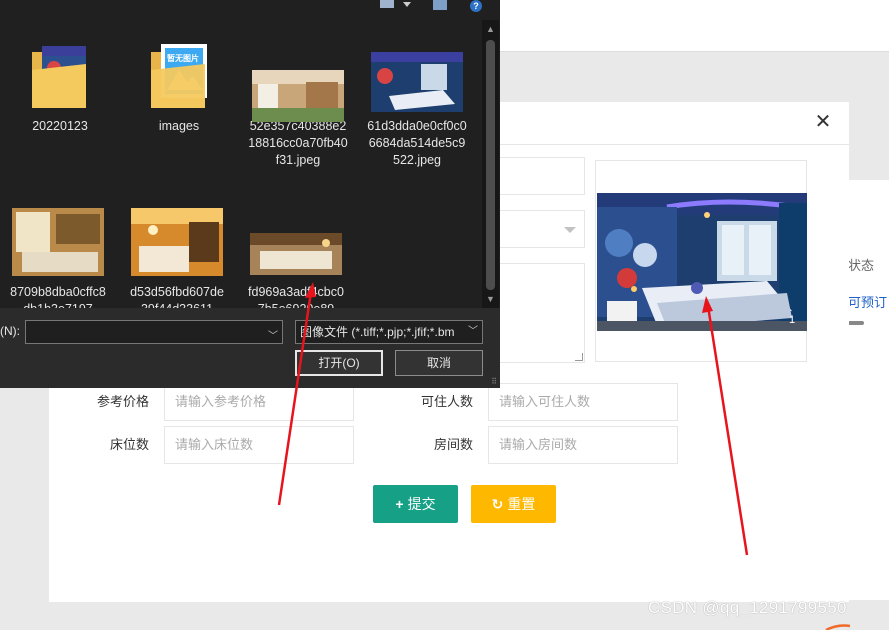  I want to click on annotation-arrow-left, so click(295, 398).